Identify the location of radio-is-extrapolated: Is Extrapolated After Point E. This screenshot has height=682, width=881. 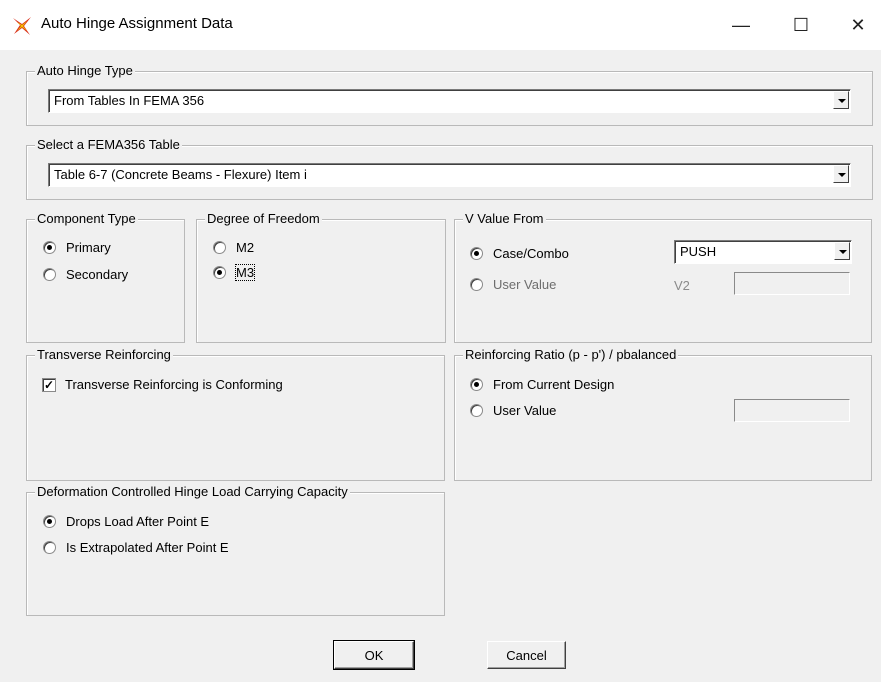
(136, 547).